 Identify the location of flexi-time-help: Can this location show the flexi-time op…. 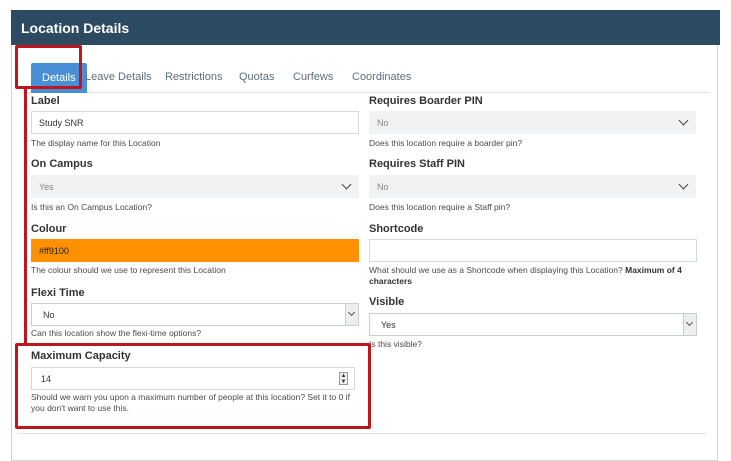
(116, 333).